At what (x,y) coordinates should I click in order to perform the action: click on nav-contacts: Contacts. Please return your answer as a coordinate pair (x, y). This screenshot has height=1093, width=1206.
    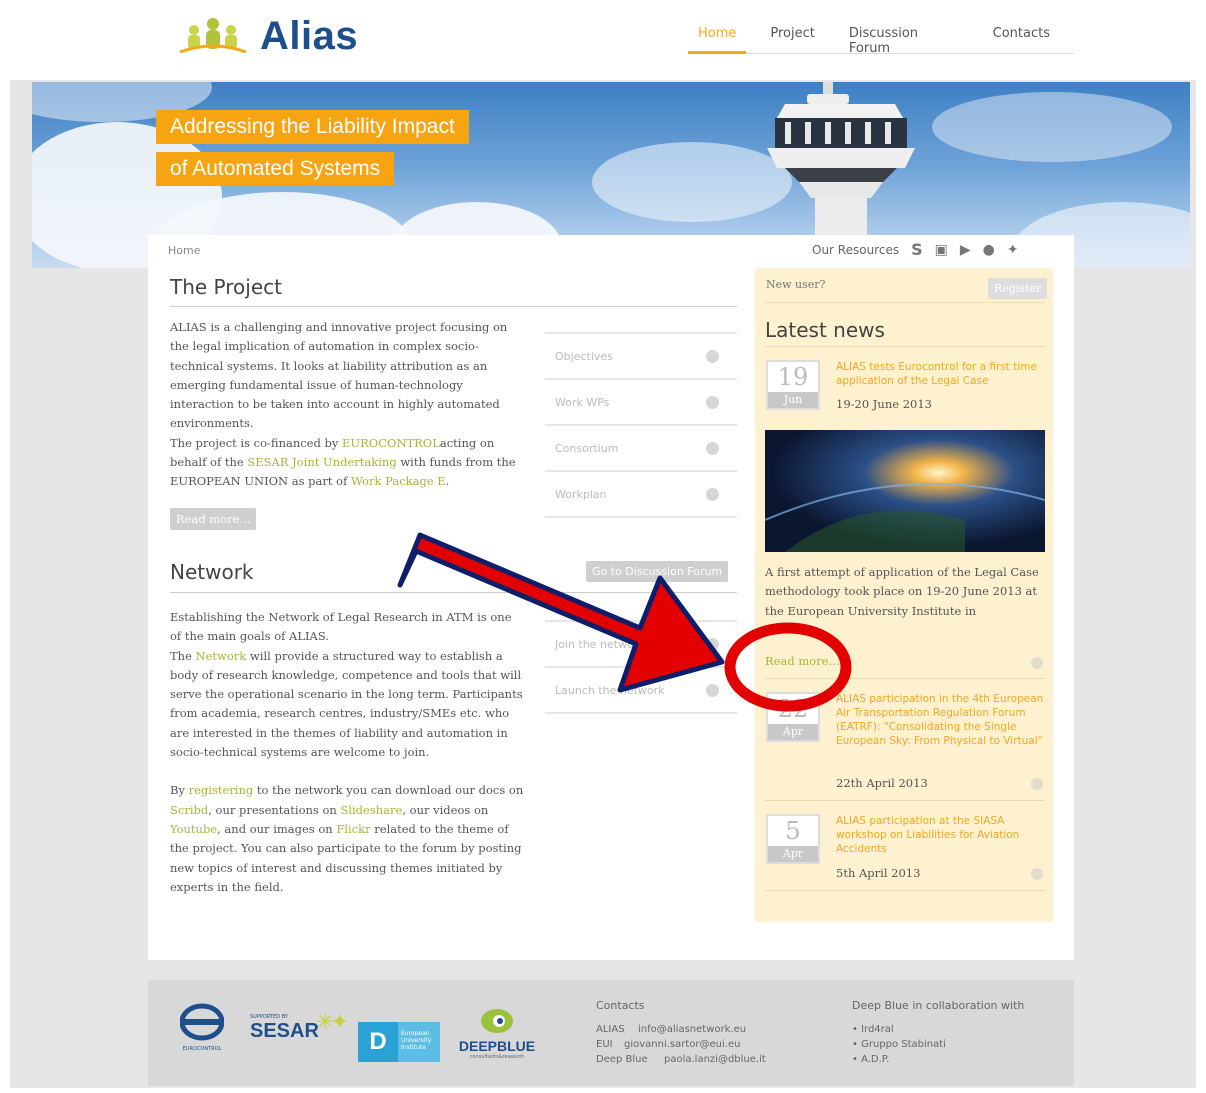
    Looking at the image, I should click on (1021, 36).